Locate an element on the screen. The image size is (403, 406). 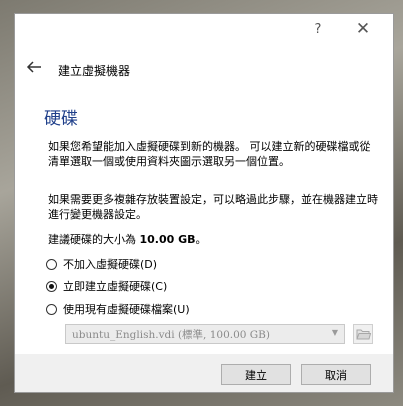
help-button: ? is located at coordinates (318, 29).